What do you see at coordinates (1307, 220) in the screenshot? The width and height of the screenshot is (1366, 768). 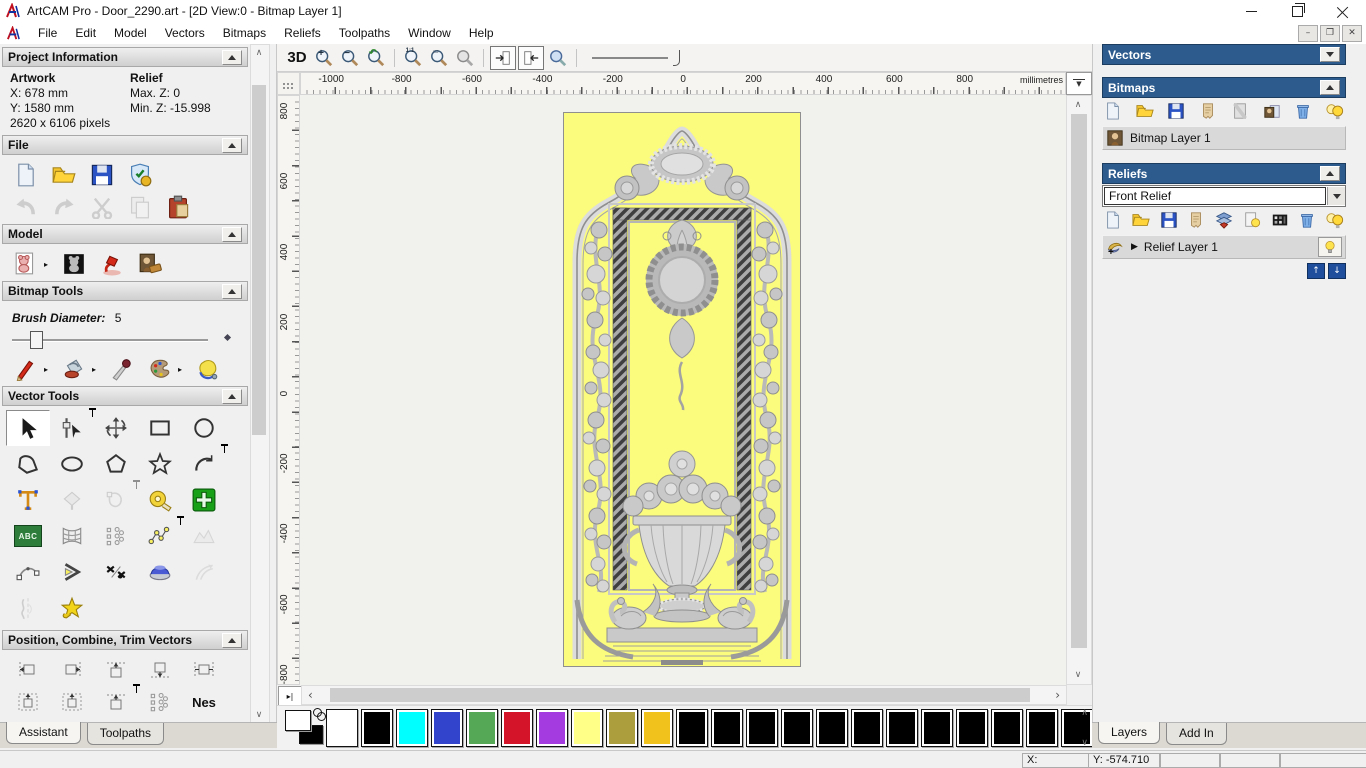 I see `delete-layer-icon` at bounding box center [1307, 220].